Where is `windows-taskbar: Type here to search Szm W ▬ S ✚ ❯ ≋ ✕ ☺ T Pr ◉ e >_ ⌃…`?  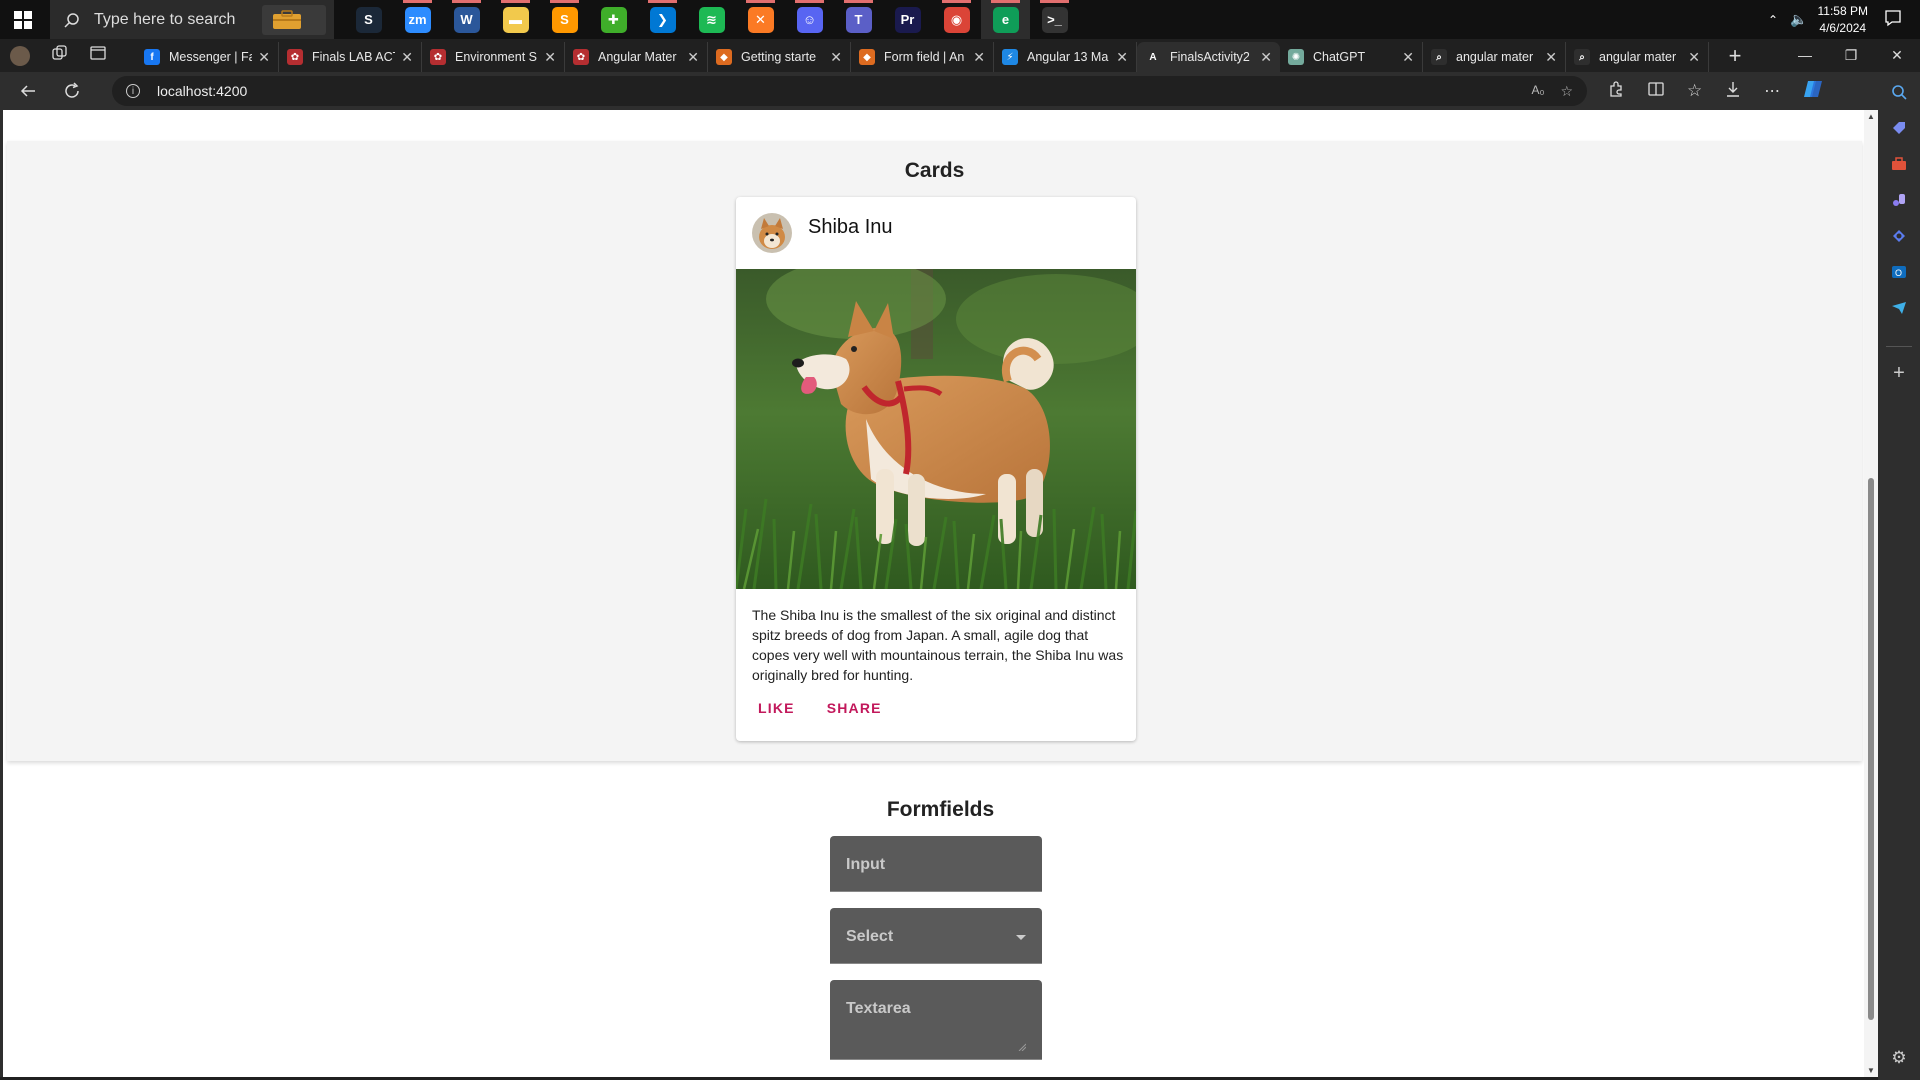 windows-taskbar: Type here to search Szm W ▬ S ✚ ❯ ≋ ✕ ☺ T Pr ◉ e >_ ⌃… is located at coordinates (960, 19).